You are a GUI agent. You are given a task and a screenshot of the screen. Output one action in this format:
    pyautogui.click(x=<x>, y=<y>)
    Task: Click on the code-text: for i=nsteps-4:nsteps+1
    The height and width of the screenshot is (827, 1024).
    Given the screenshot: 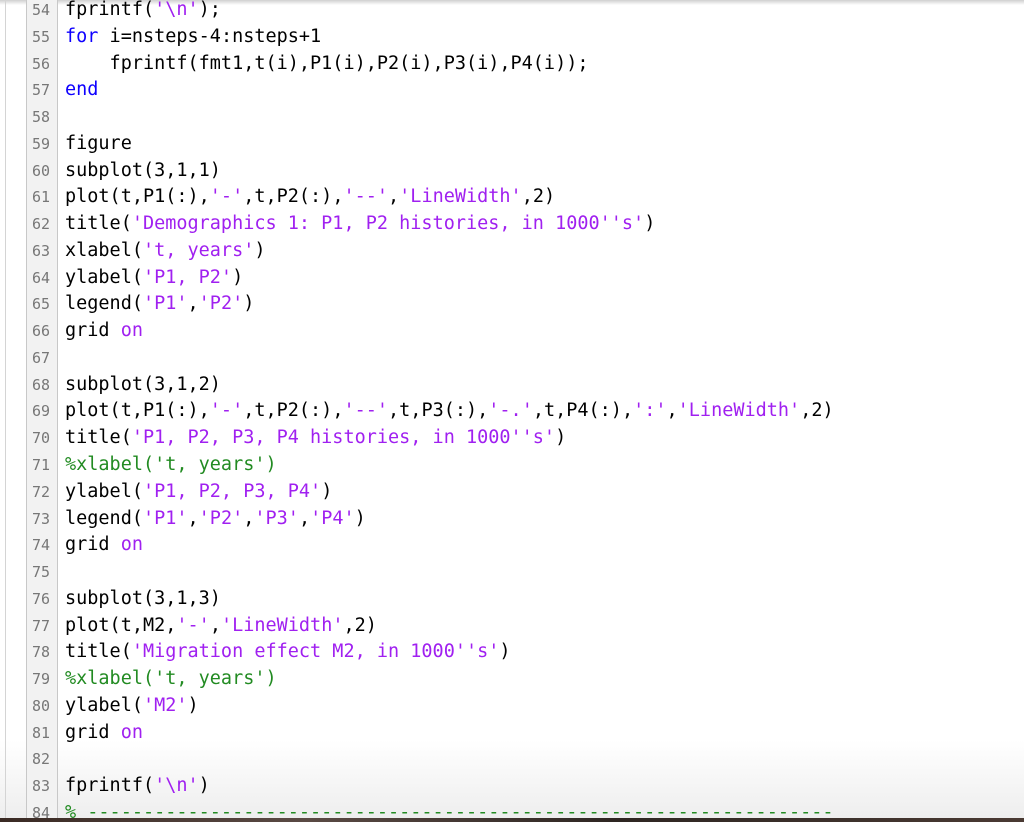 What is the action you would take?
    pyautogui.click(x=193, y=37)
    